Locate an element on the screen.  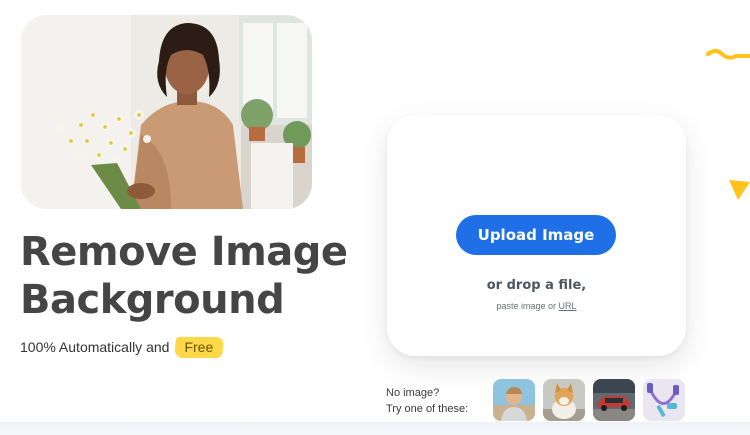
paste-hint-text: paste image or is located at coordinates (526, 306).